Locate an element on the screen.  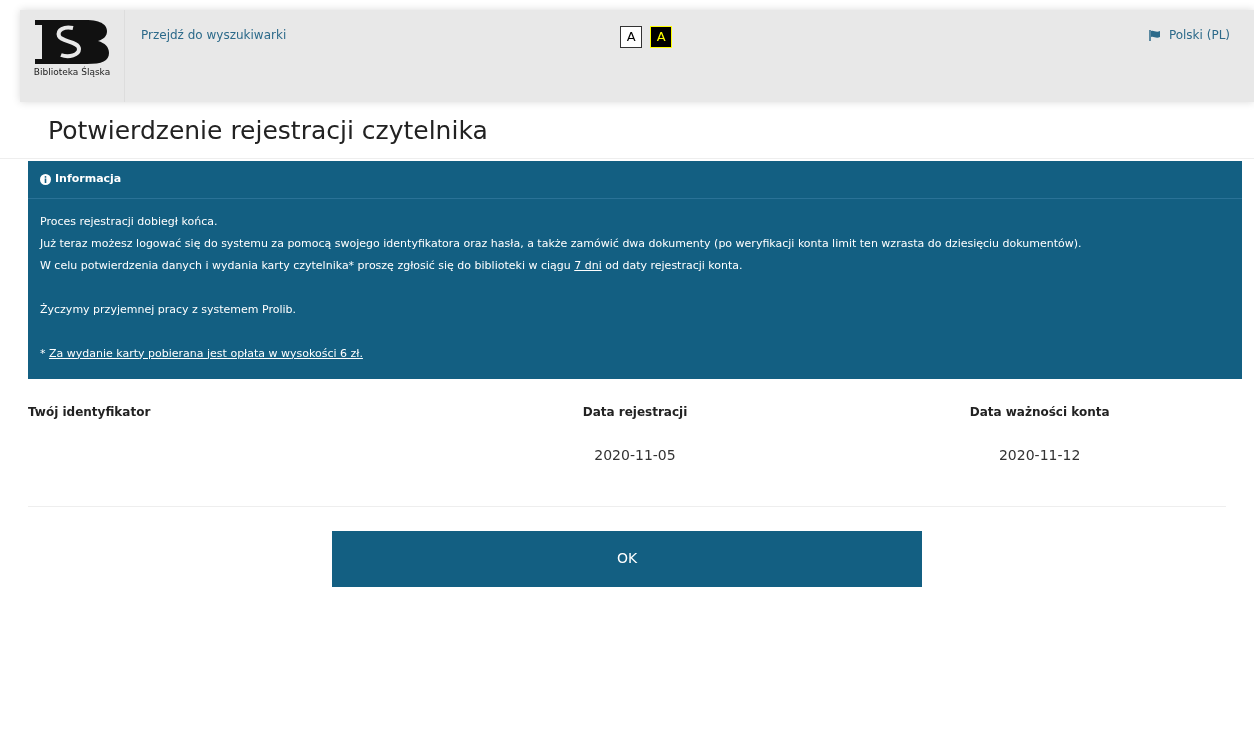
field-value: 2020-11-12 is located at coordinates (1039, 455).